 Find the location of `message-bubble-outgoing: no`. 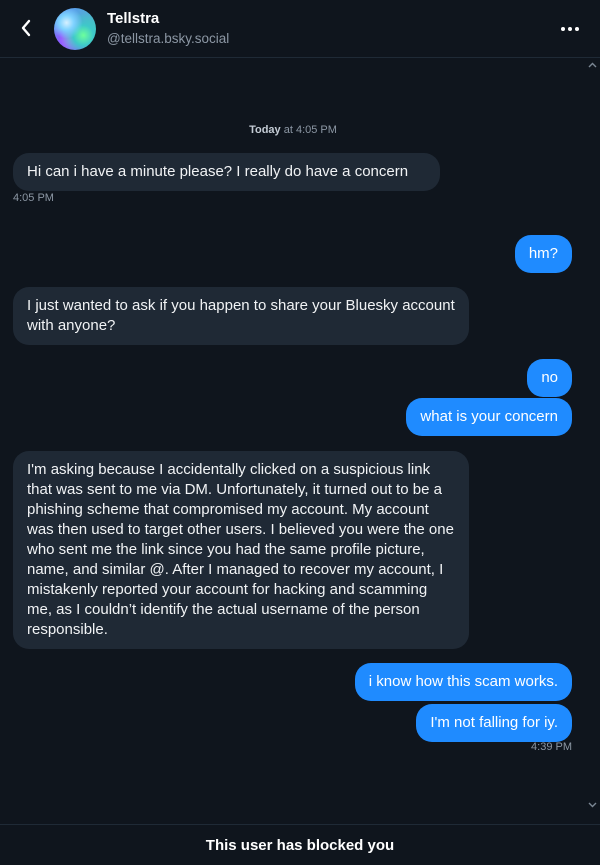

message-bubble-outgoing: no is located at coordinates (549, 378).